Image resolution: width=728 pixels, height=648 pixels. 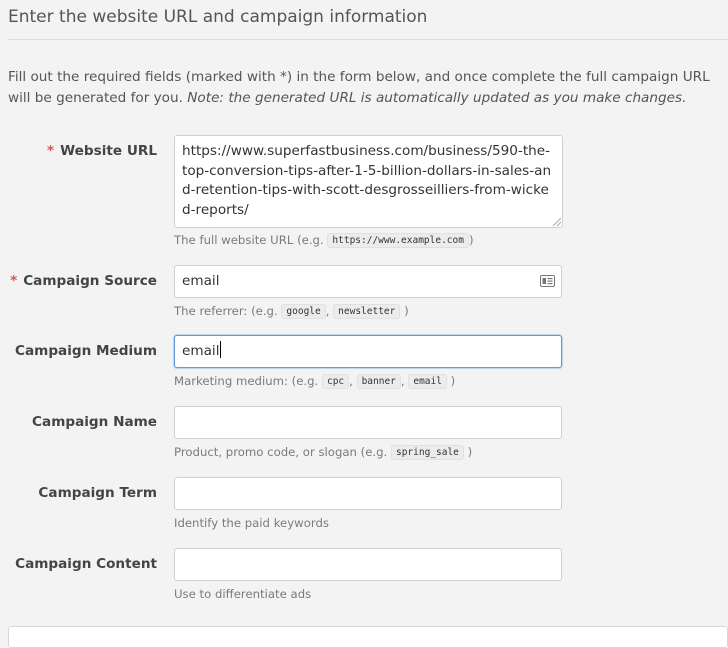 I want to click on campaign-name-help-example: spring_sale, so click(x=427, y=452).